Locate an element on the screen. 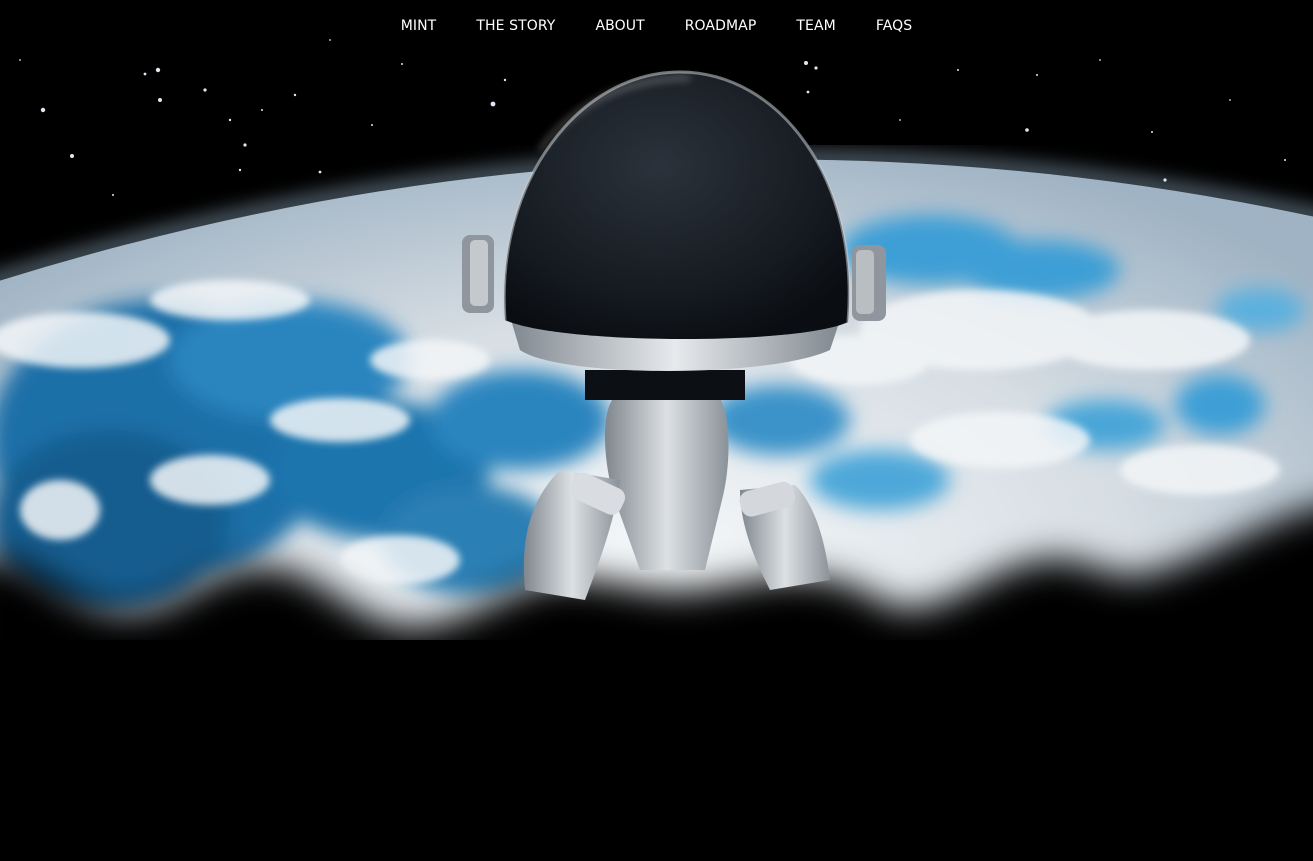 This screenshot has height=861, width=1313. nav-link-faqs: FAQS is located at coordinates (894, 26).